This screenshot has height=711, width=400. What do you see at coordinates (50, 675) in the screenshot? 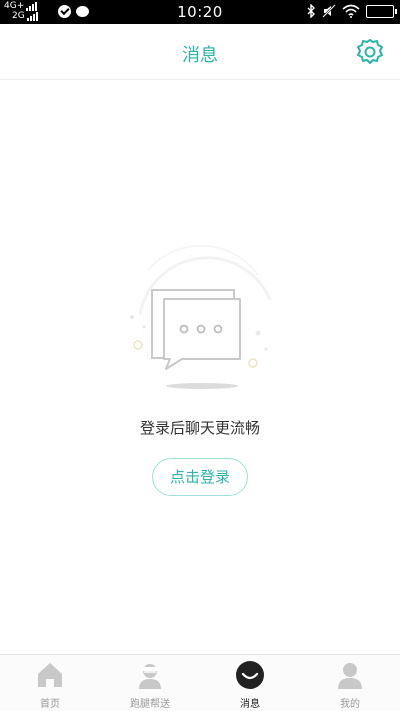
I see `home-icon` at bounding box center [50, 675].